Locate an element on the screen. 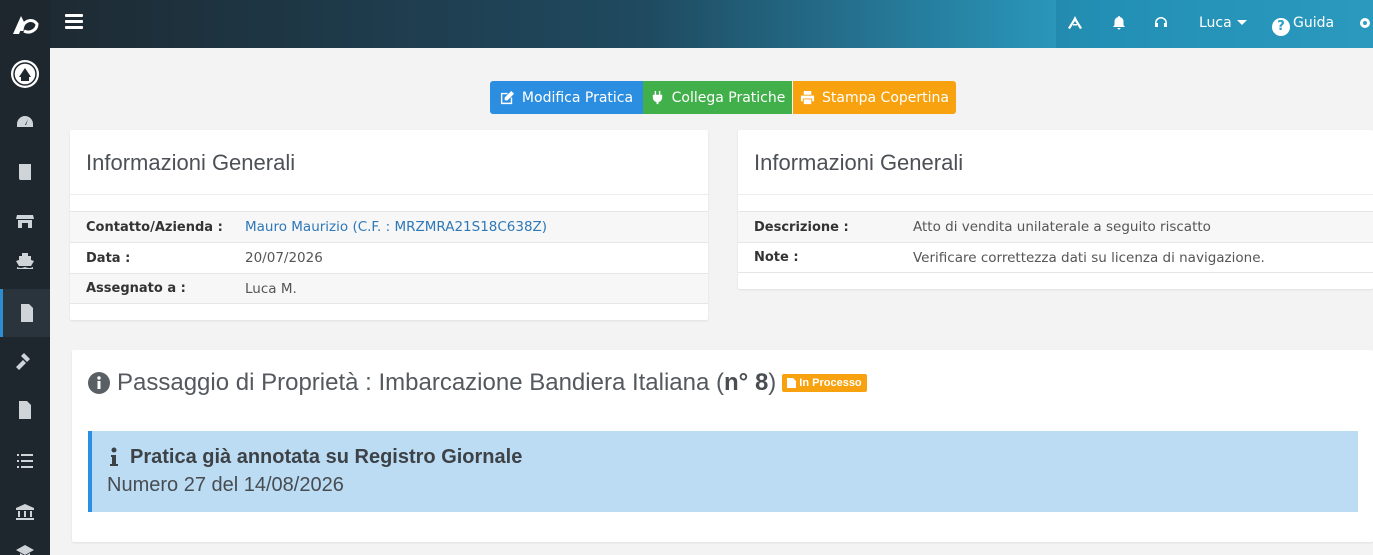 The height and width of the screenshot is (555, 1373). dashboard-icon is located at coordinates (25, 123).